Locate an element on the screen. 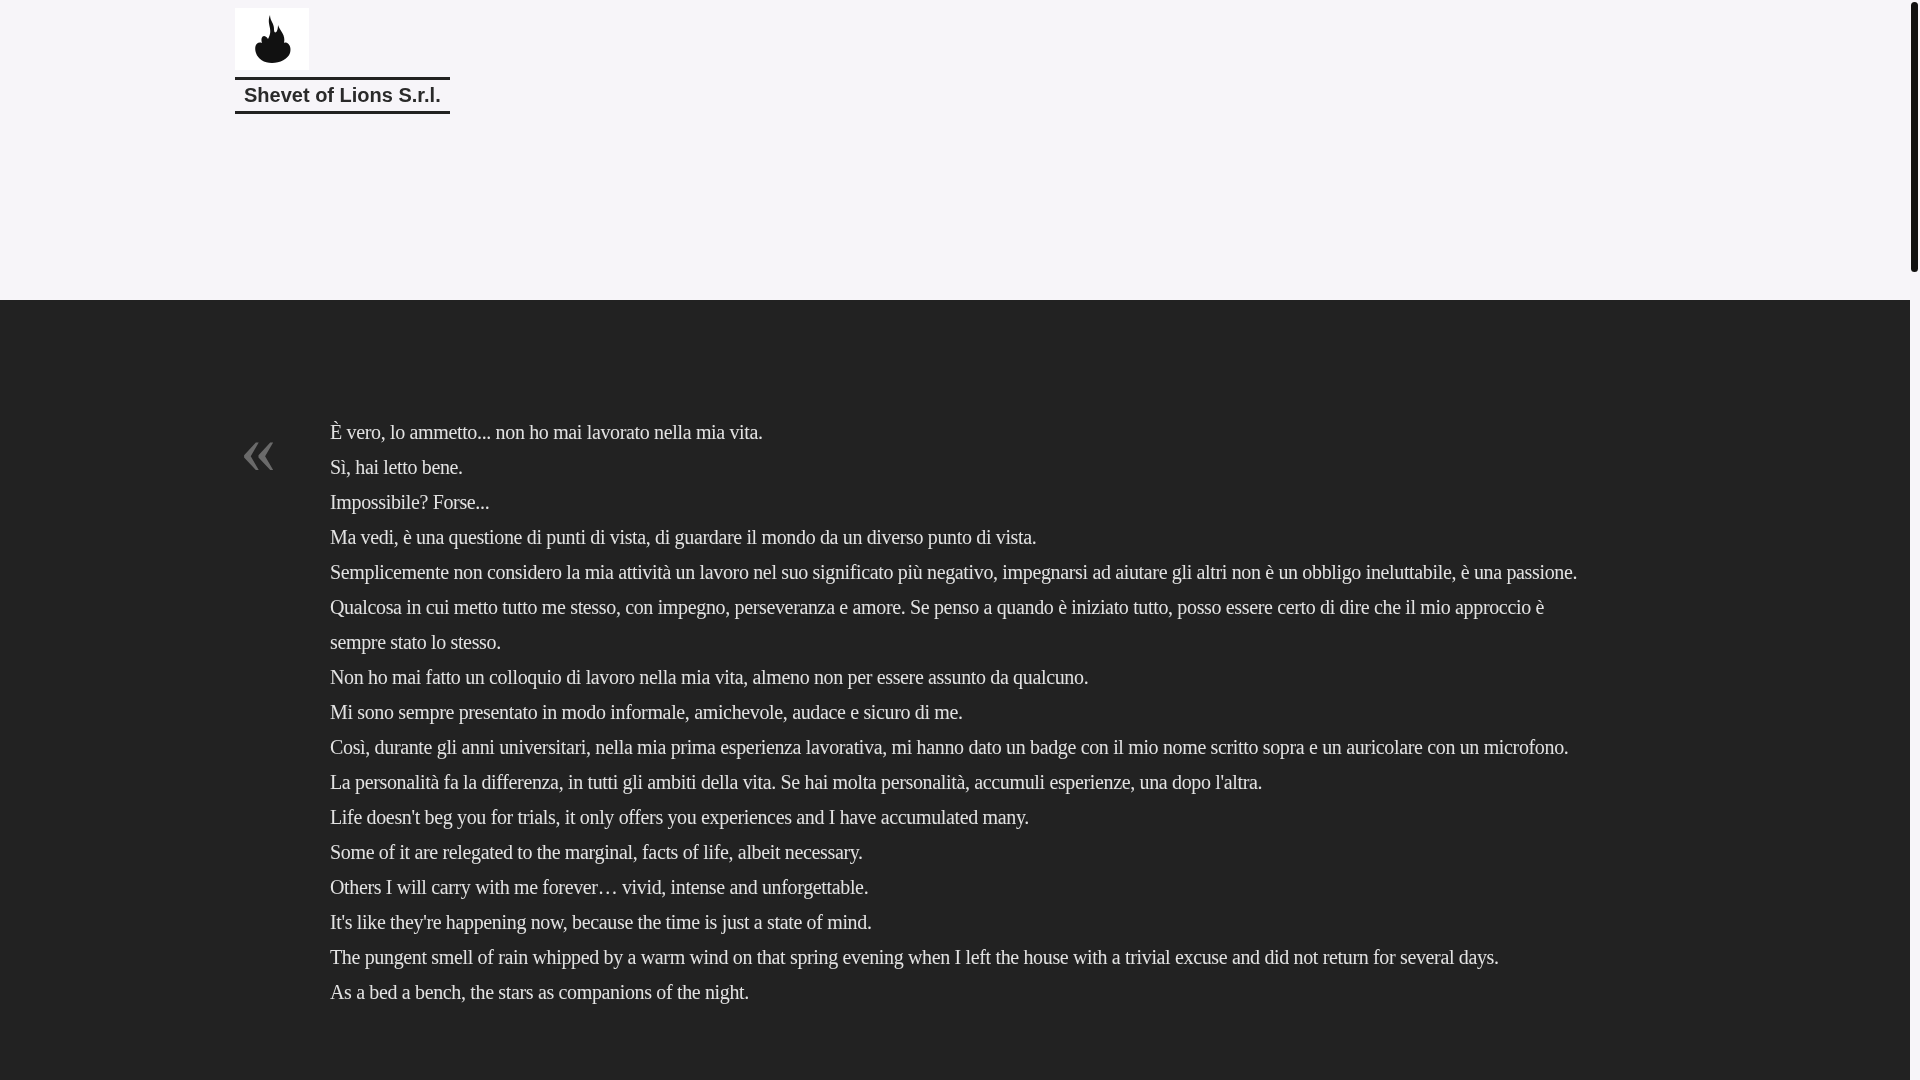 The width and height of the screenshot is (1920, 1080). quote-paragraph: Life doesn't beg you for trials, it only offers you experiences and I have accumulated many. is located at coordinates (680, 818).